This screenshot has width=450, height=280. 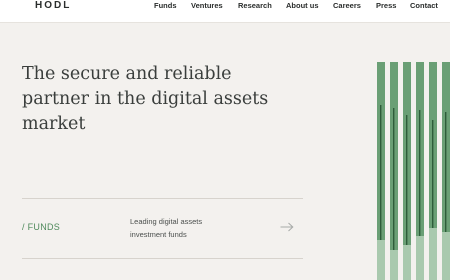 I want to click on decorative-bar-graphic, so click(x=413, y=171).